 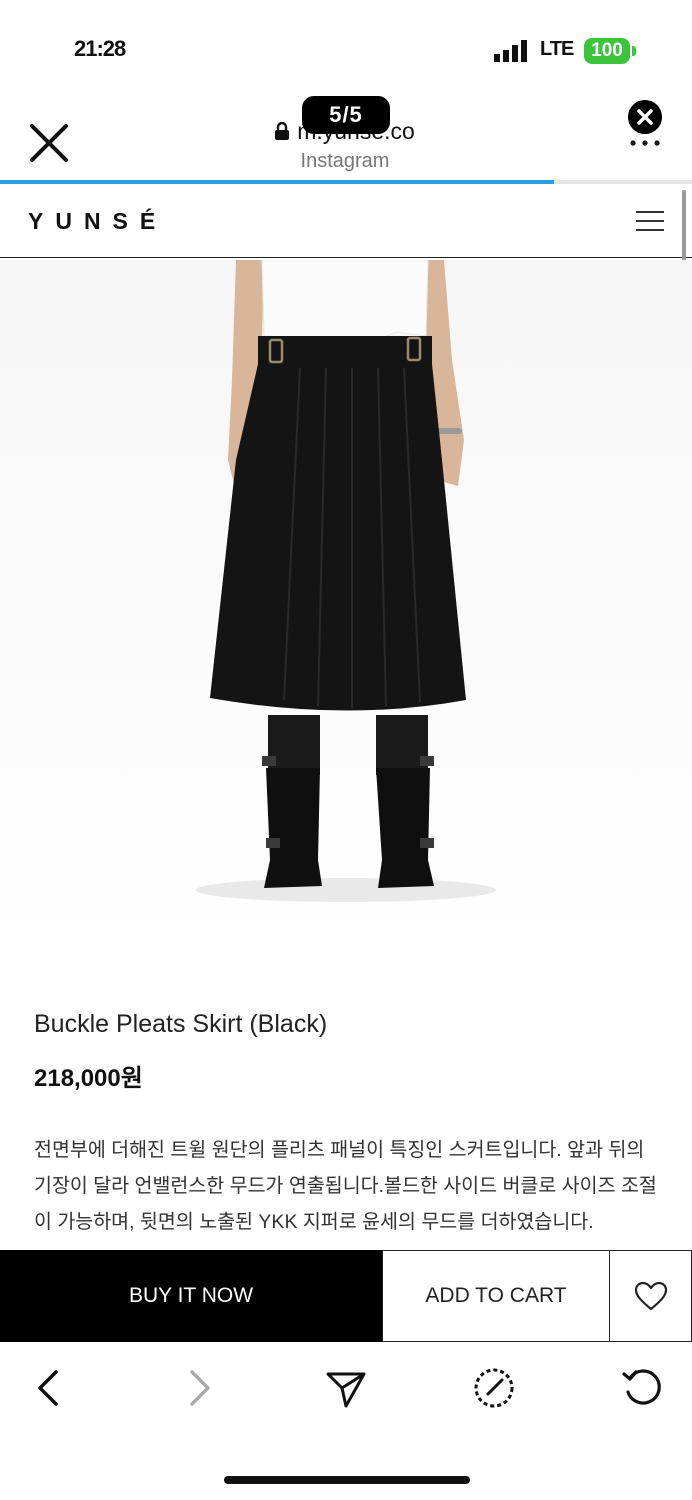 I want to click on site-header: YUNSÉ, so click(x=346, y=221).